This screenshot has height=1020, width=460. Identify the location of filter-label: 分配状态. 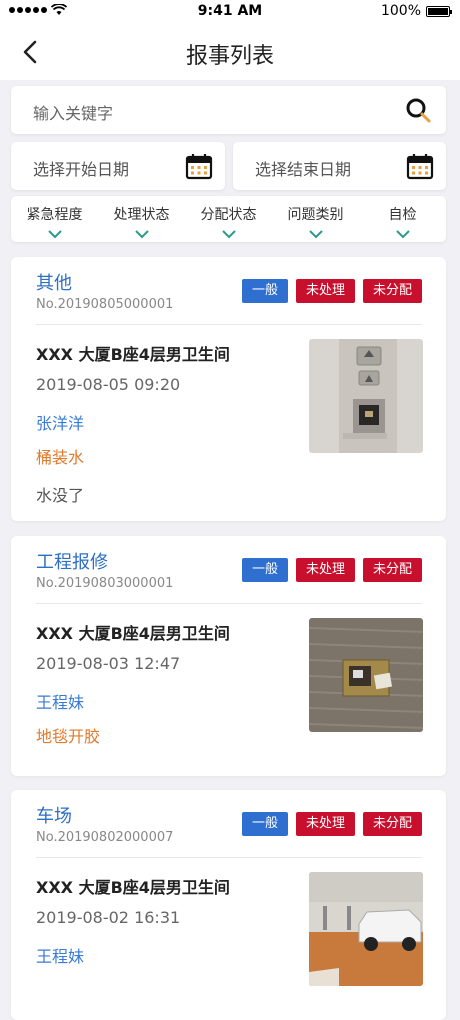
(228, 215).